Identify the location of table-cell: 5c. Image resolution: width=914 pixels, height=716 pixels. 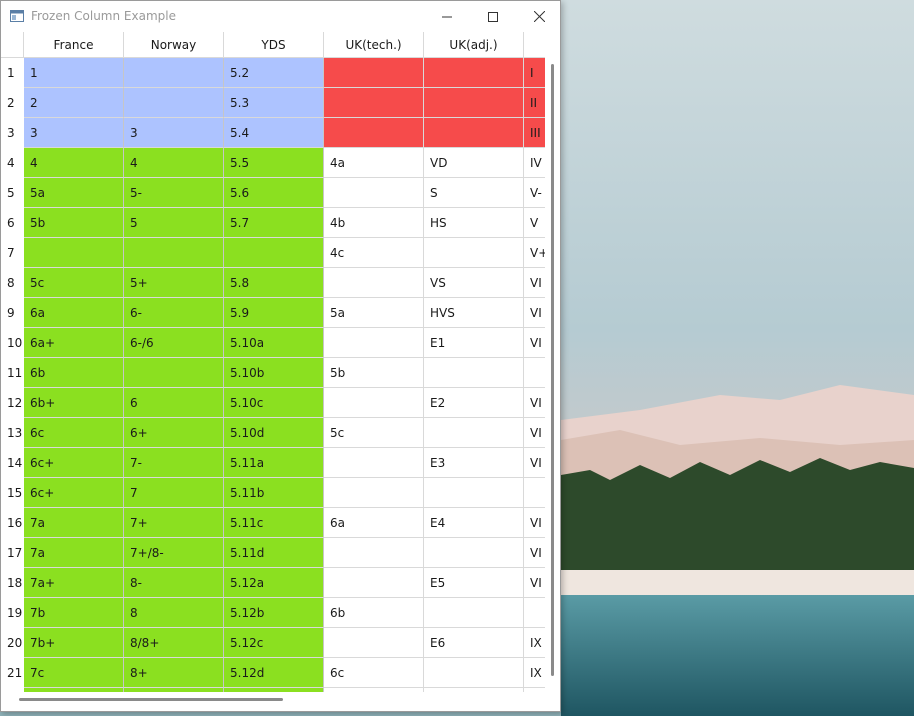
(74, 283).